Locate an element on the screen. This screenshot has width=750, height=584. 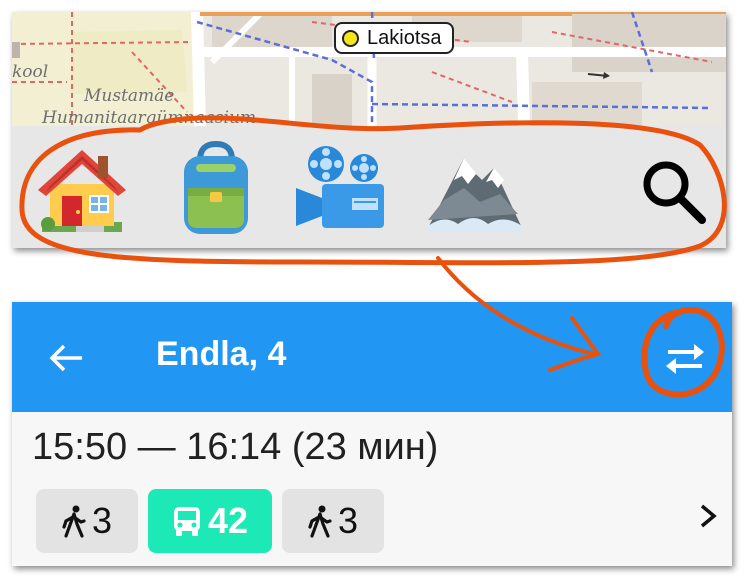
swap-direction-icon is located at coordinates (685, 358).